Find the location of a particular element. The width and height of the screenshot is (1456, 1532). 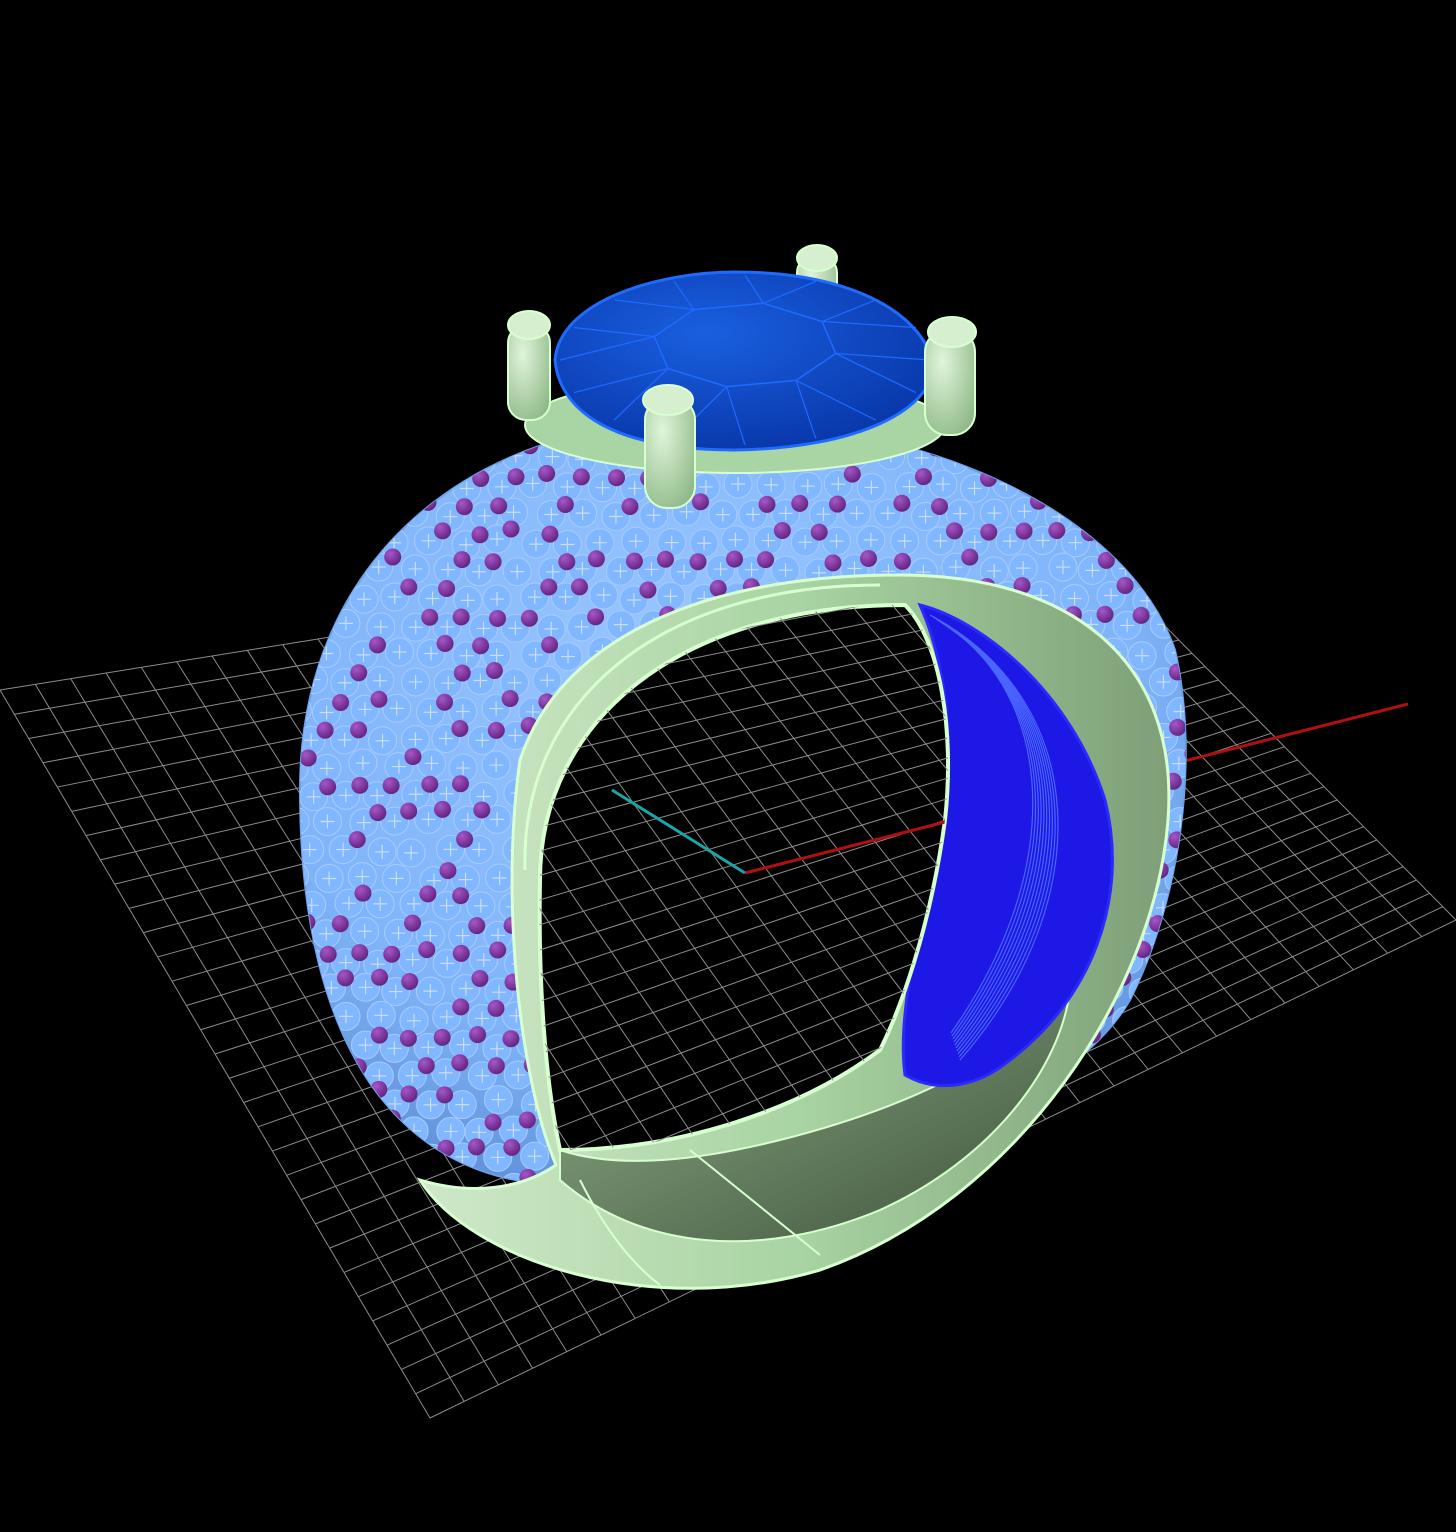

center-stone is located at coordinates (745, 361).